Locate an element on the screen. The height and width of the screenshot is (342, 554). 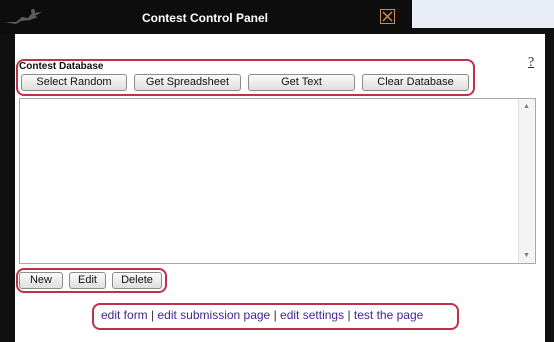
textarea-scrollbar: ▲ ▼ is located at coordinates (526, 181).